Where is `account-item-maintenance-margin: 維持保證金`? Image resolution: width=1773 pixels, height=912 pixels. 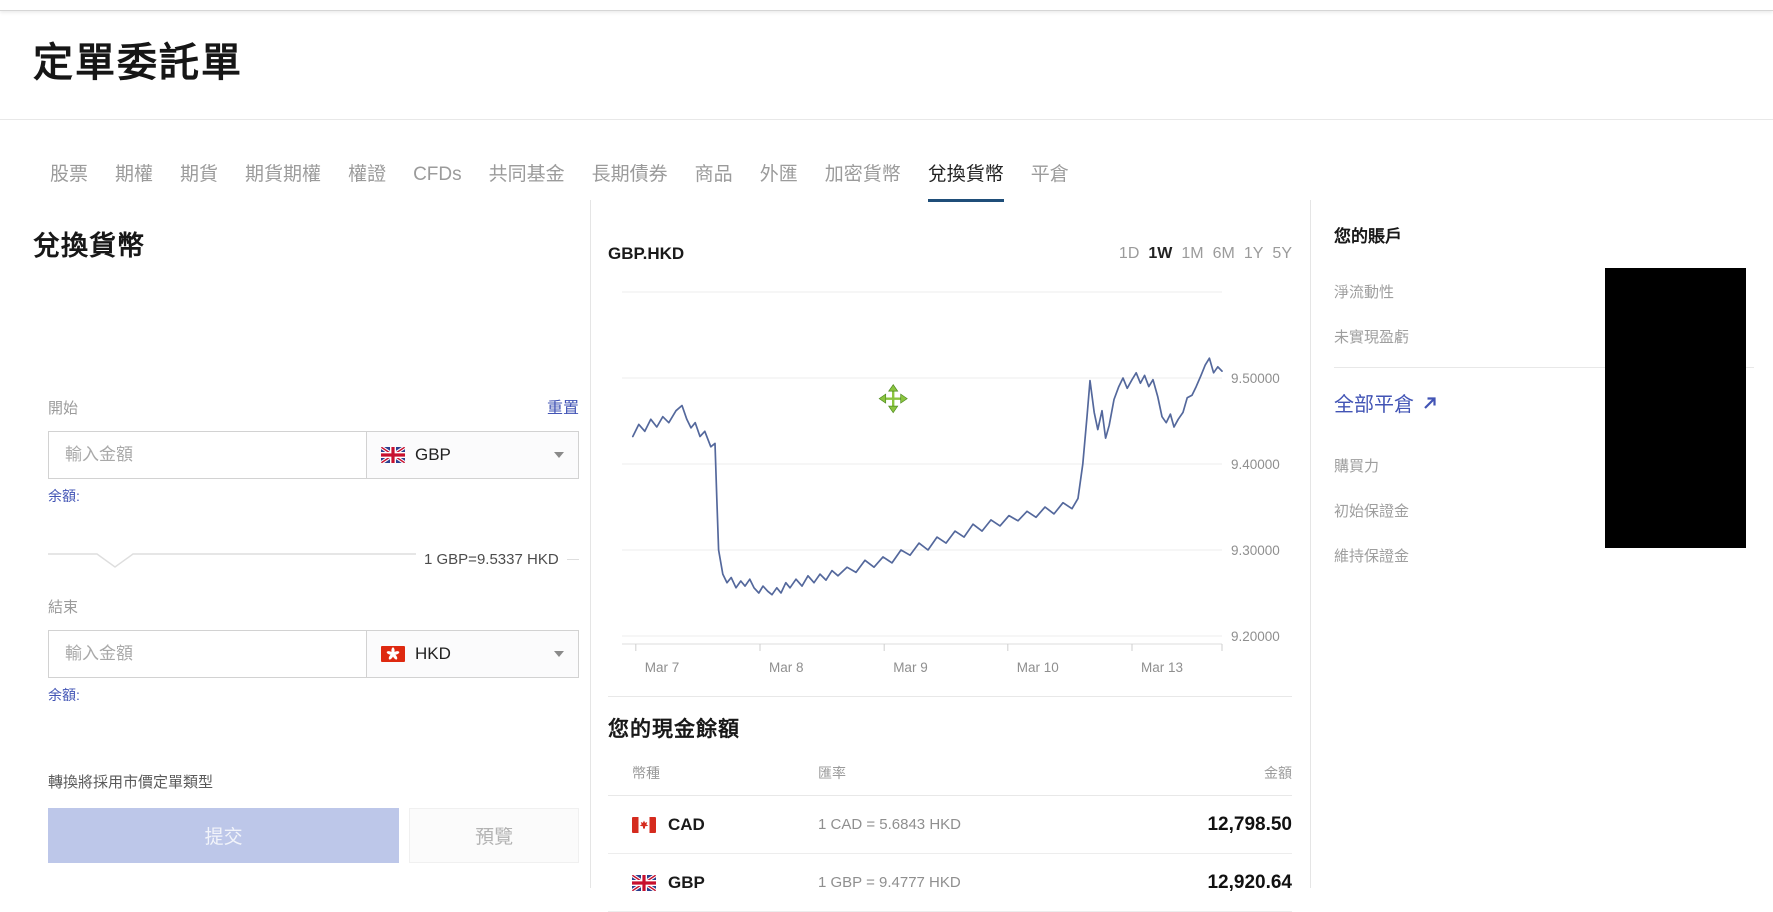 account-item-maintenance-margin: 維持保證金 is located at coordinates (1372, 556).